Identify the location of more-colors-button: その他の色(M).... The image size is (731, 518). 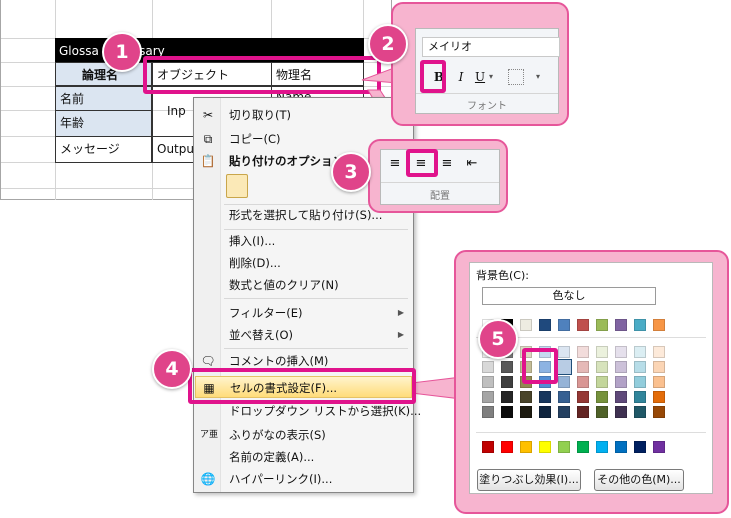
(639, 480).